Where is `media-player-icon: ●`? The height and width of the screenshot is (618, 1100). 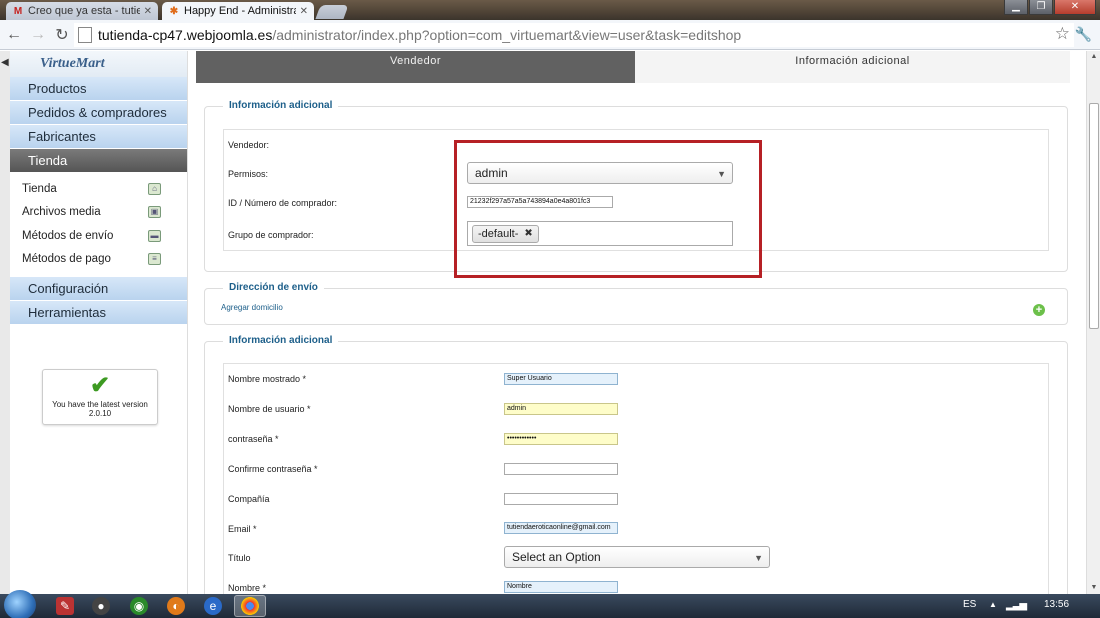 media-player-icon: ● is located at coordinates (101, 606).